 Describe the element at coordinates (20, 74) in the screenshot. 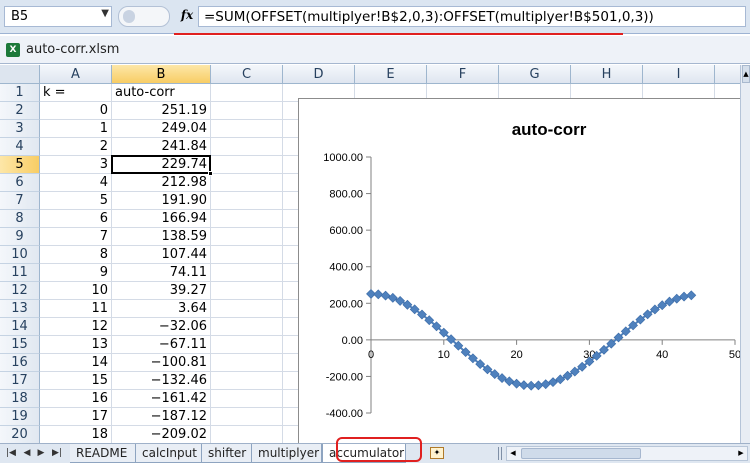

I see `select-all-corner` at that location.